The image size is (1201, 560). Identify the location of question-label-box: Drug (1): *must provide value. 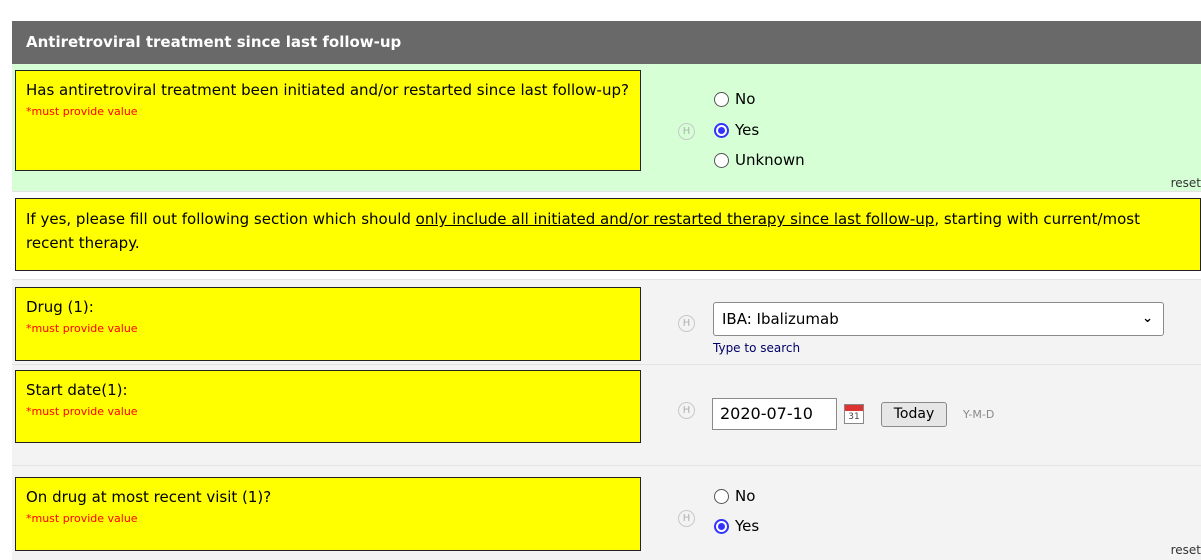
(328, 324).